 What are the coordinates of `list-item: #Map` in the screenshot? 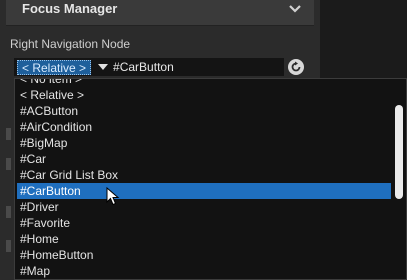 It's located at (204, 271).